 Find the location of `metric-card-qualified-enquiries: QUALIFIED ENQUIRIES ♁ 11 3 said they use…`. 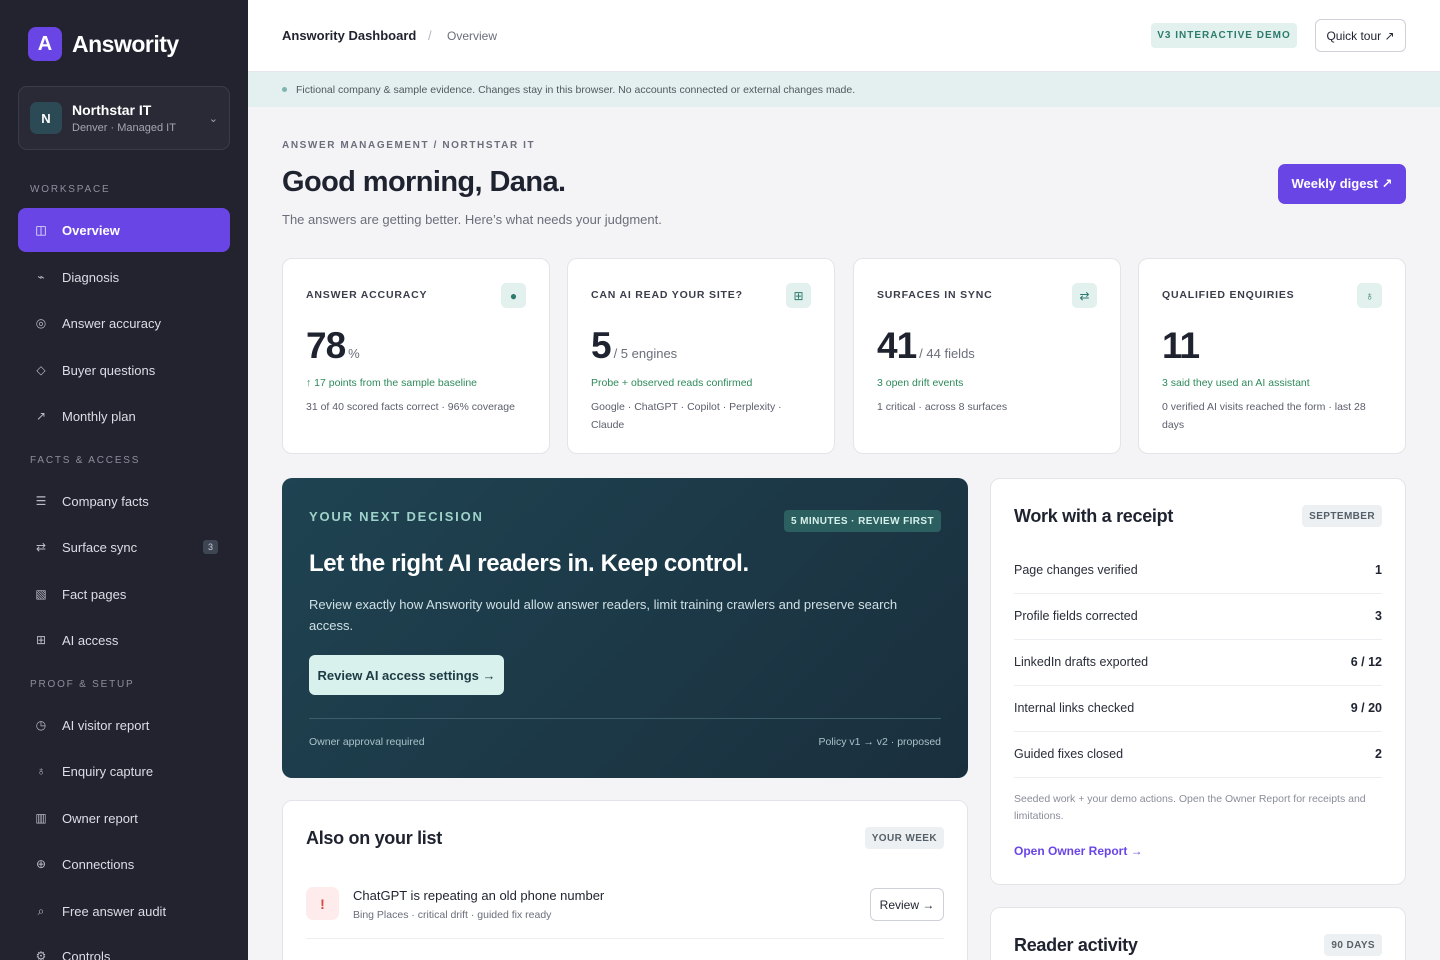

metric-card-qualified-enquiries: QUALIFIED ENQUIRIES ♁ 11 3 said they use… is located at coordinates (1272, 356).